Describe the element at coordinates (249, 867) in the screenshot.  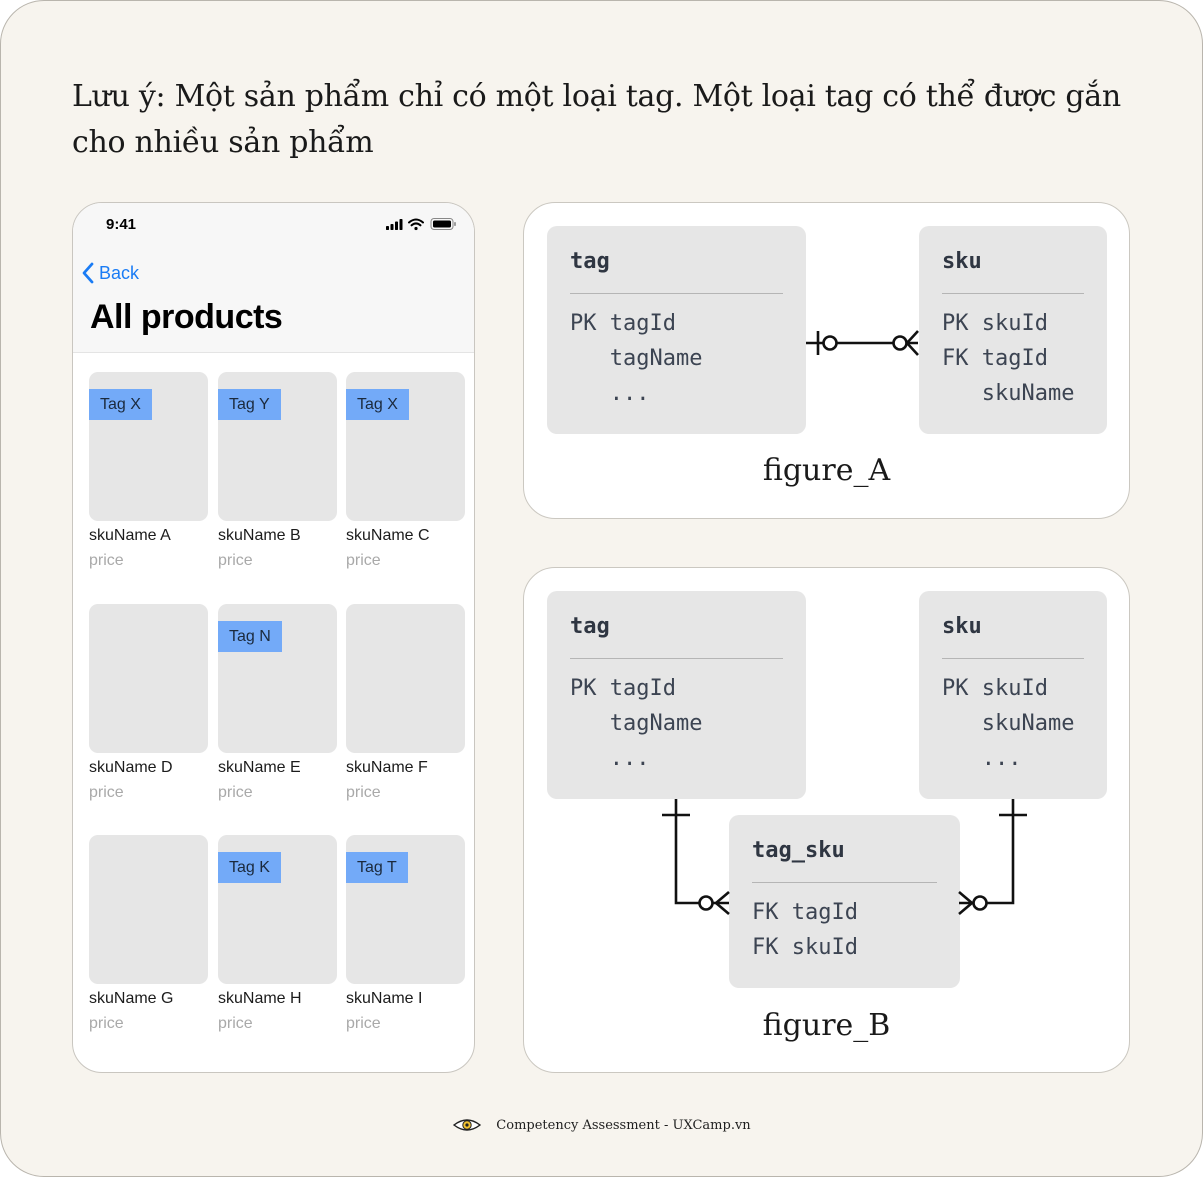
I see `tag-badge: Tag K` at that location.